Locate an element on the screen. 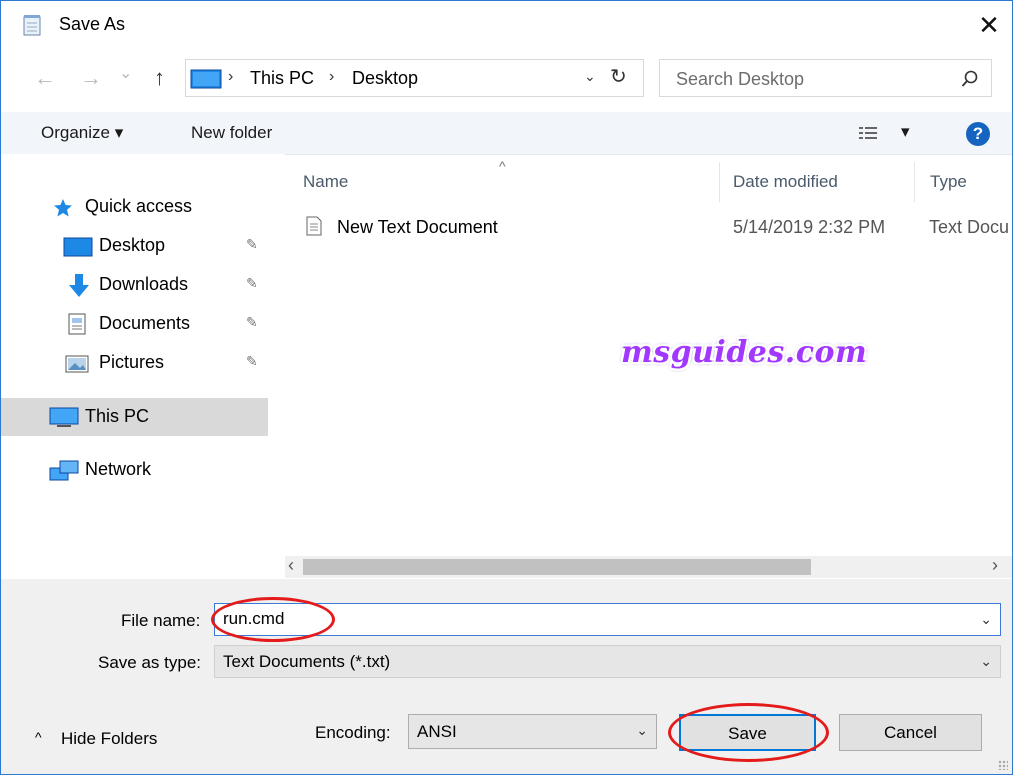  address-bar: › This PC › Desktop ⌄ ↻ is located at coordinates (414, 78).